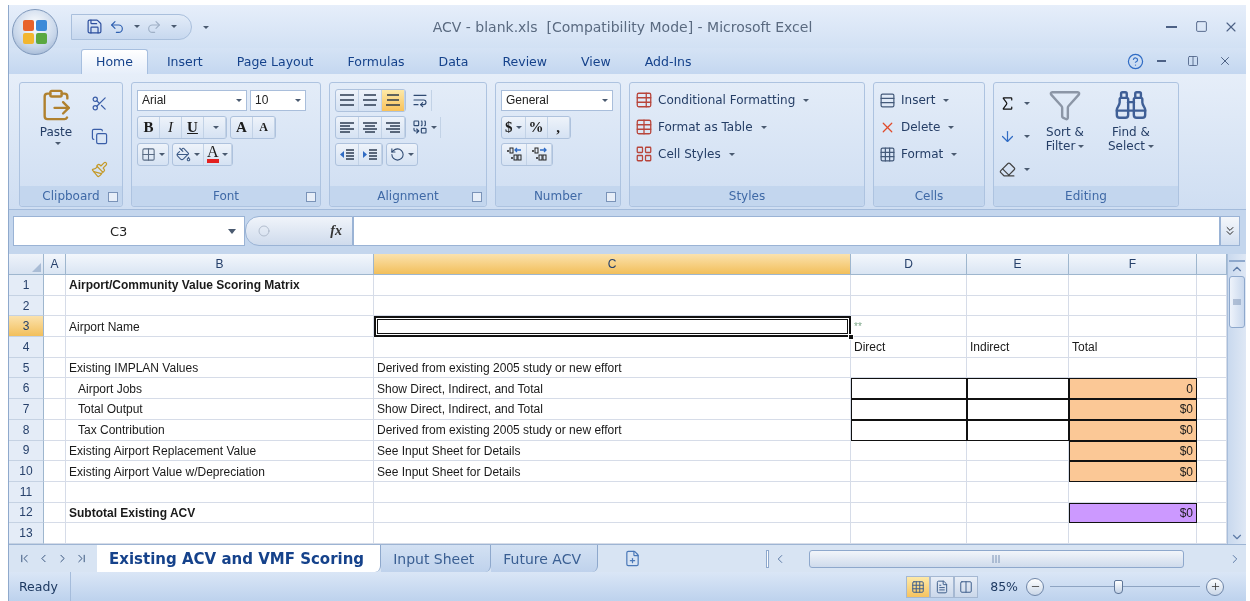 The height and width of the screenshot is (601, 1250). I want to click on row-header: 4, so click(26, 347).